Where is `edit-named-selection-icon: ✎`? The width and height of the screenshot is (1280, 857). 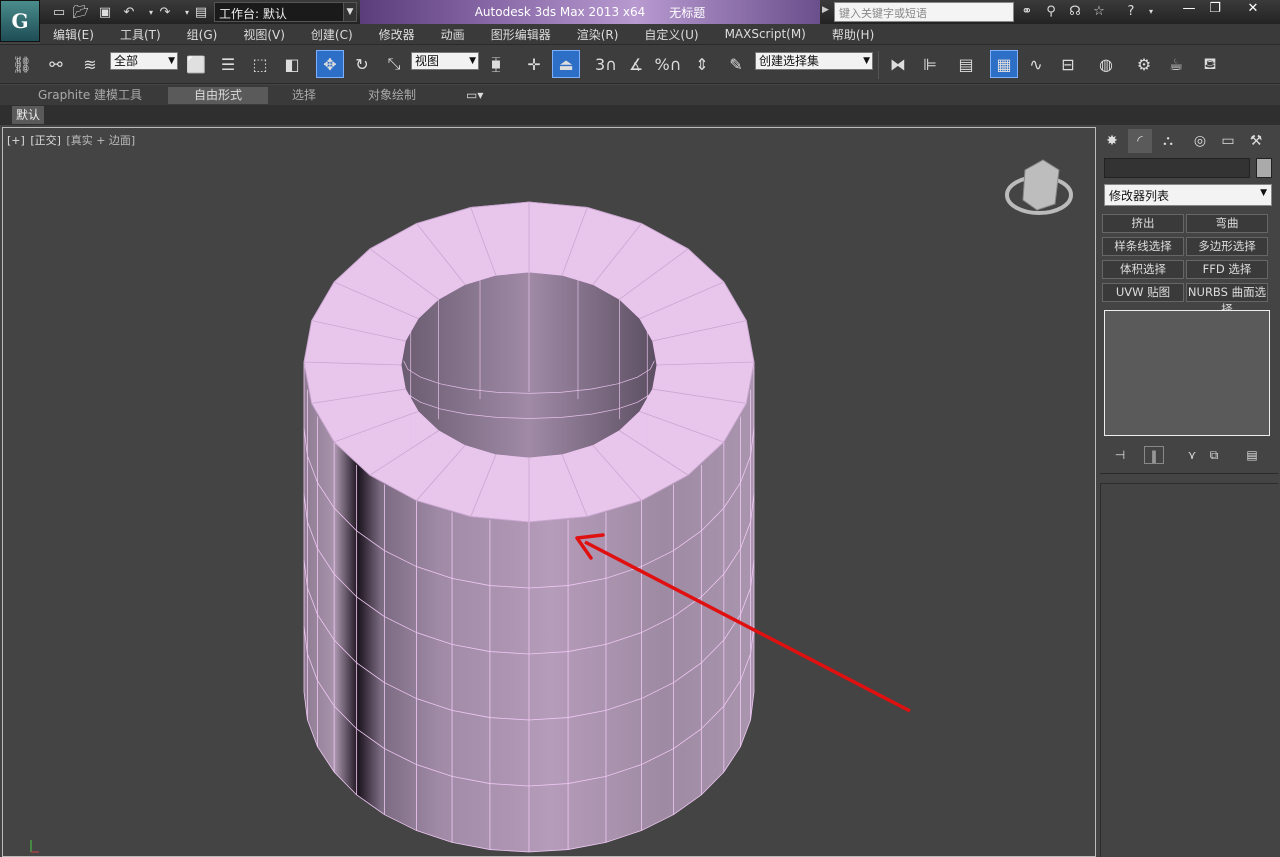
edit-named-selection-icon: ✎ is located at coordinates (736, 64).